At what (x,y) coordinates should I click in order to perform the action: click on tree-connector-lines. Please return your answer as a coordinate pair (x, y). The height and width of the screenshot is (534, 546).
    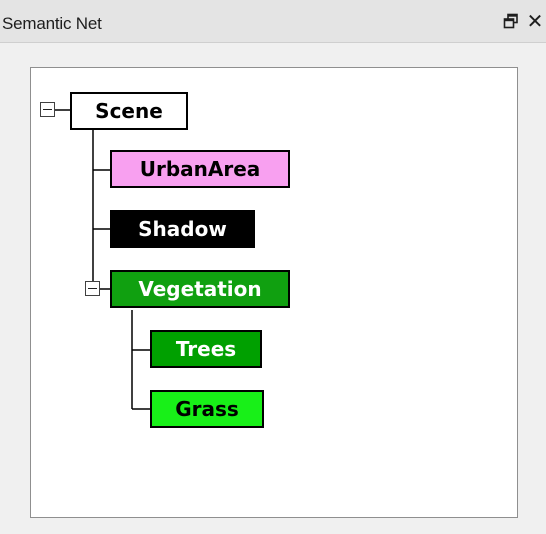
    Looking at the image, I should click on (102, 259).